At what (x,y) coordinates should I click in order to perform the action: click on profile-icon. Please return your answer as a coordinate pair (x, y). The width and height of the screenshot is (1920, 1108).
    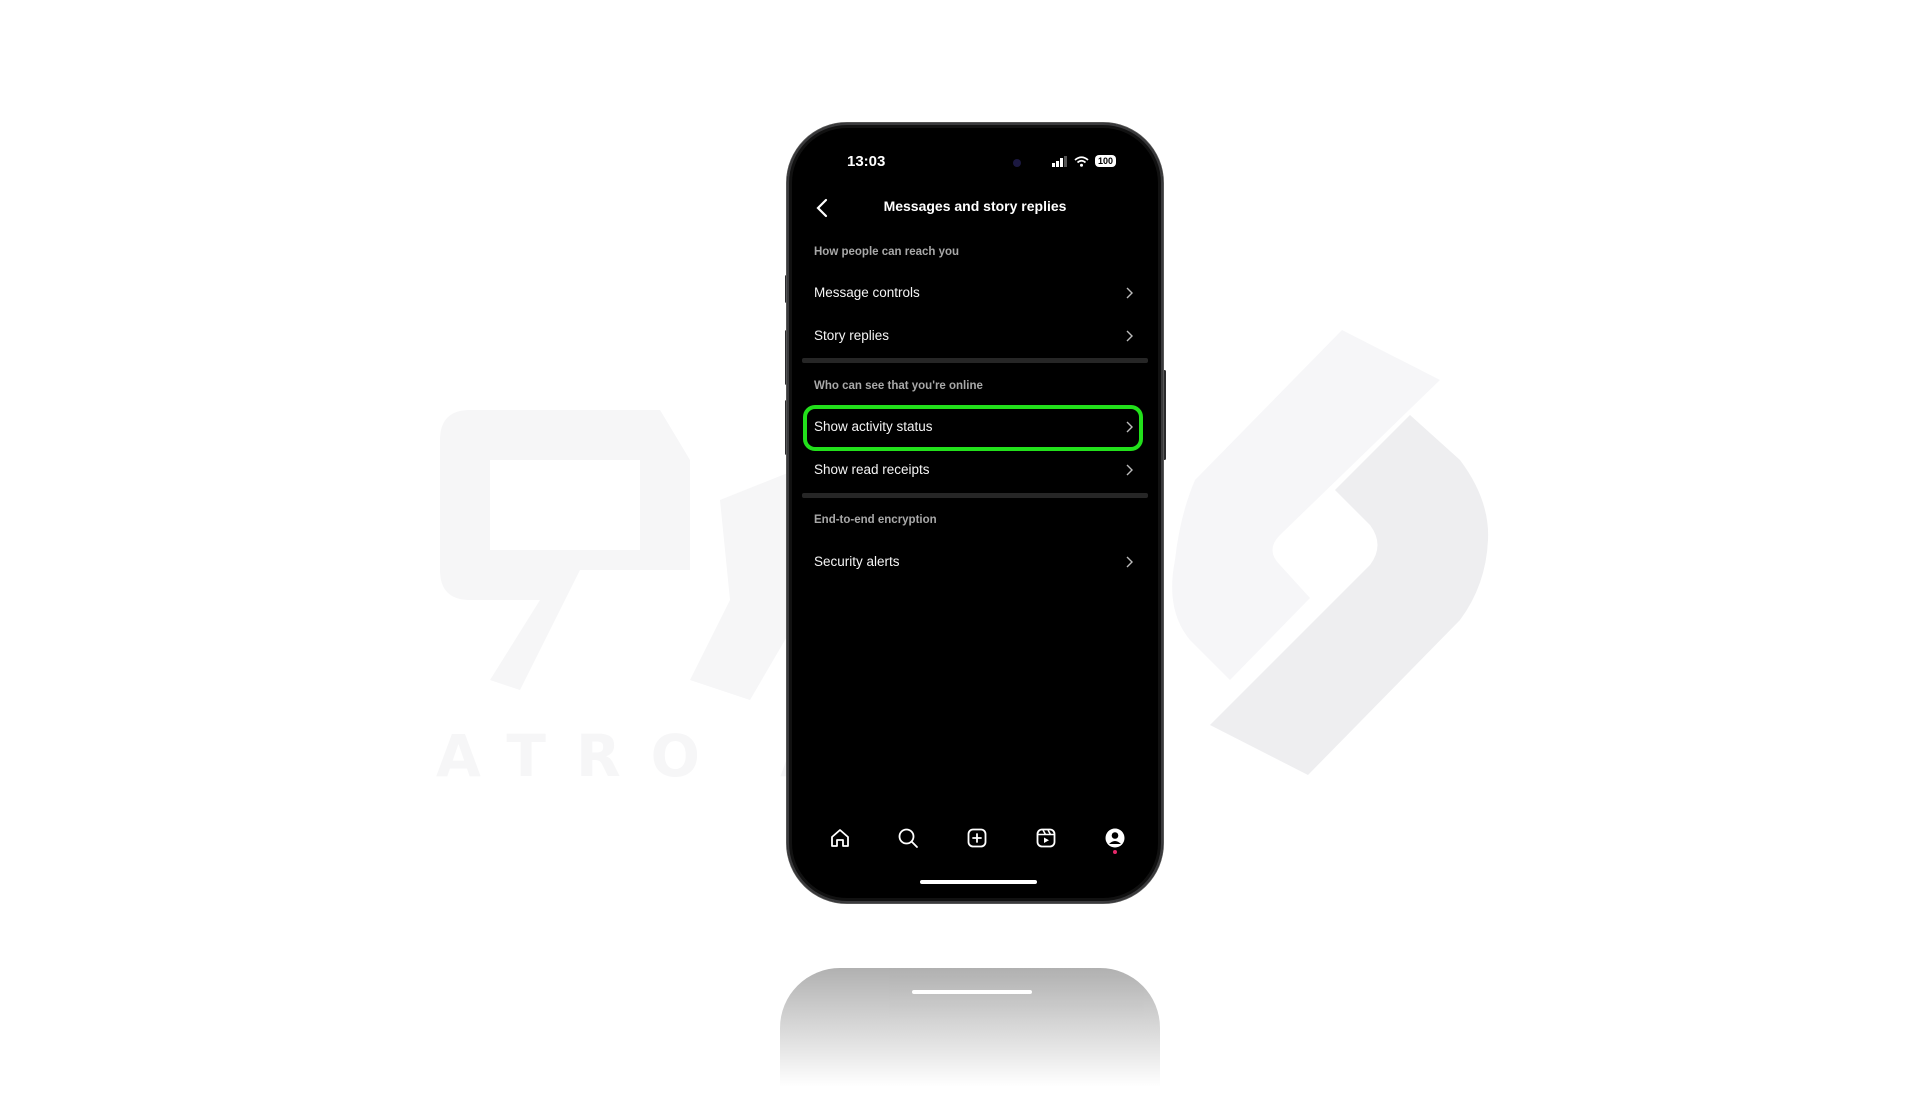
    Looking at the image, I should click on (1115, 838).